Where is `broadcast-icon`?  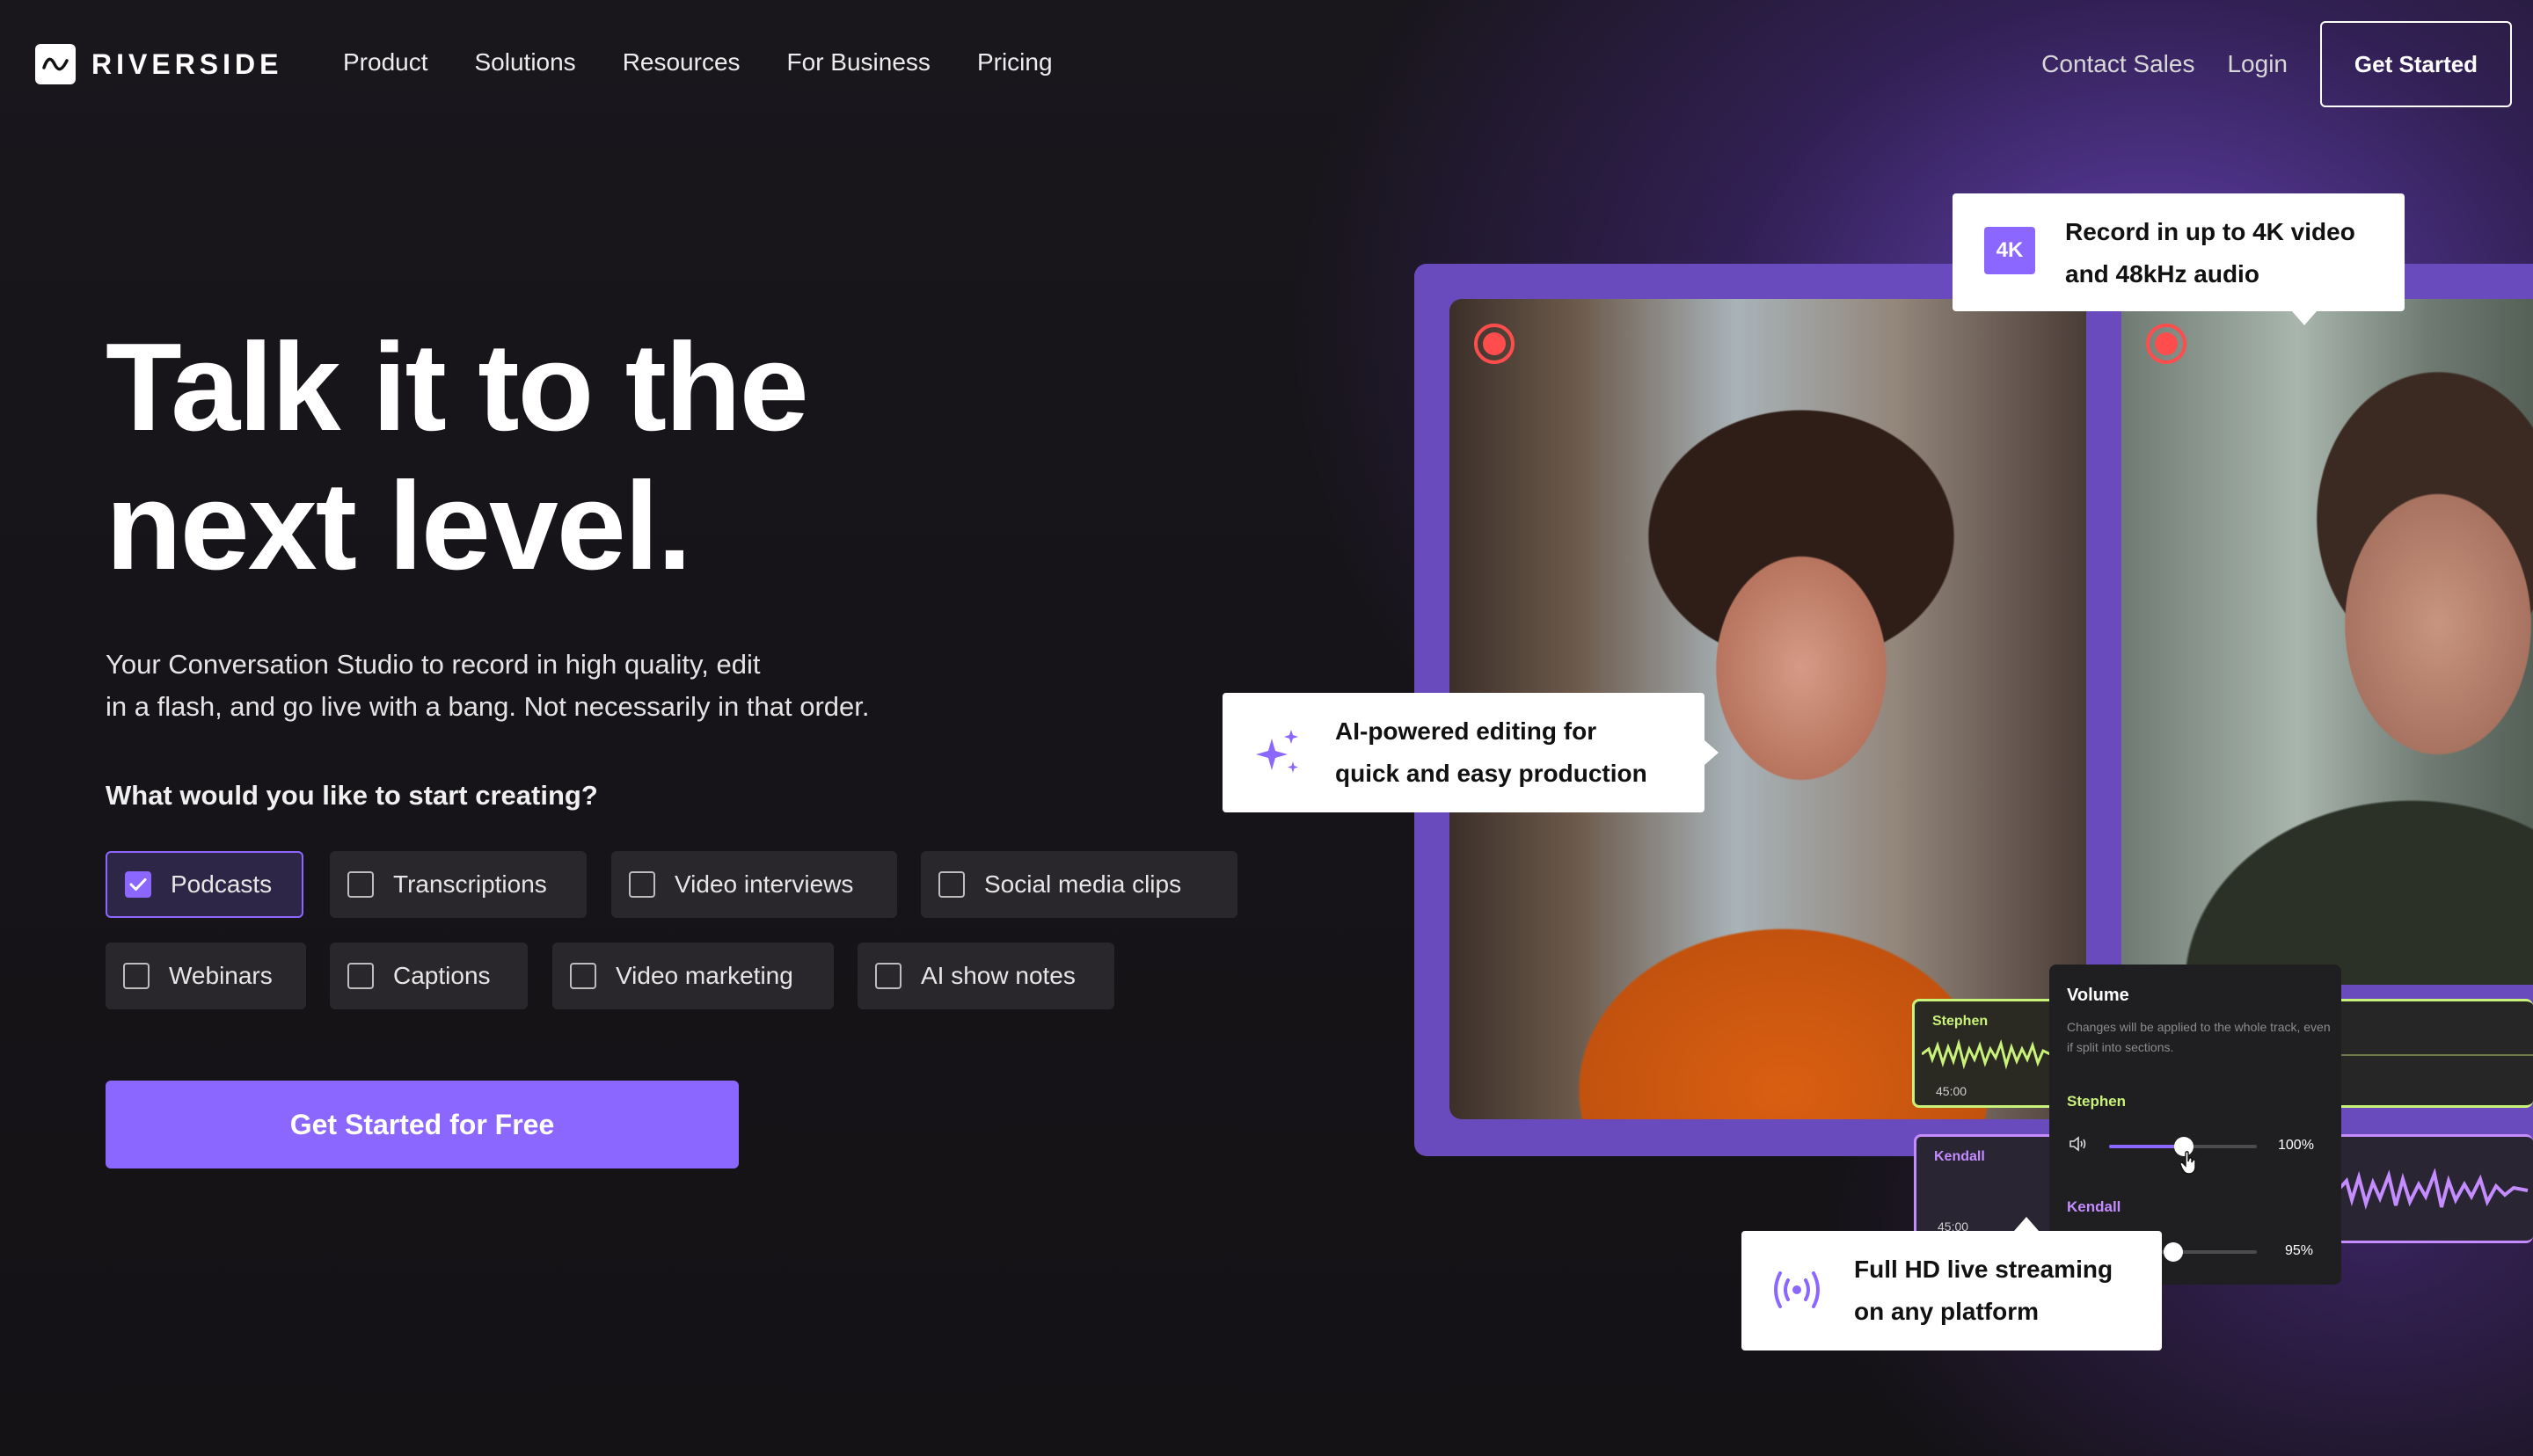
broadcast-icon is located at coordinates (1797, 1289).